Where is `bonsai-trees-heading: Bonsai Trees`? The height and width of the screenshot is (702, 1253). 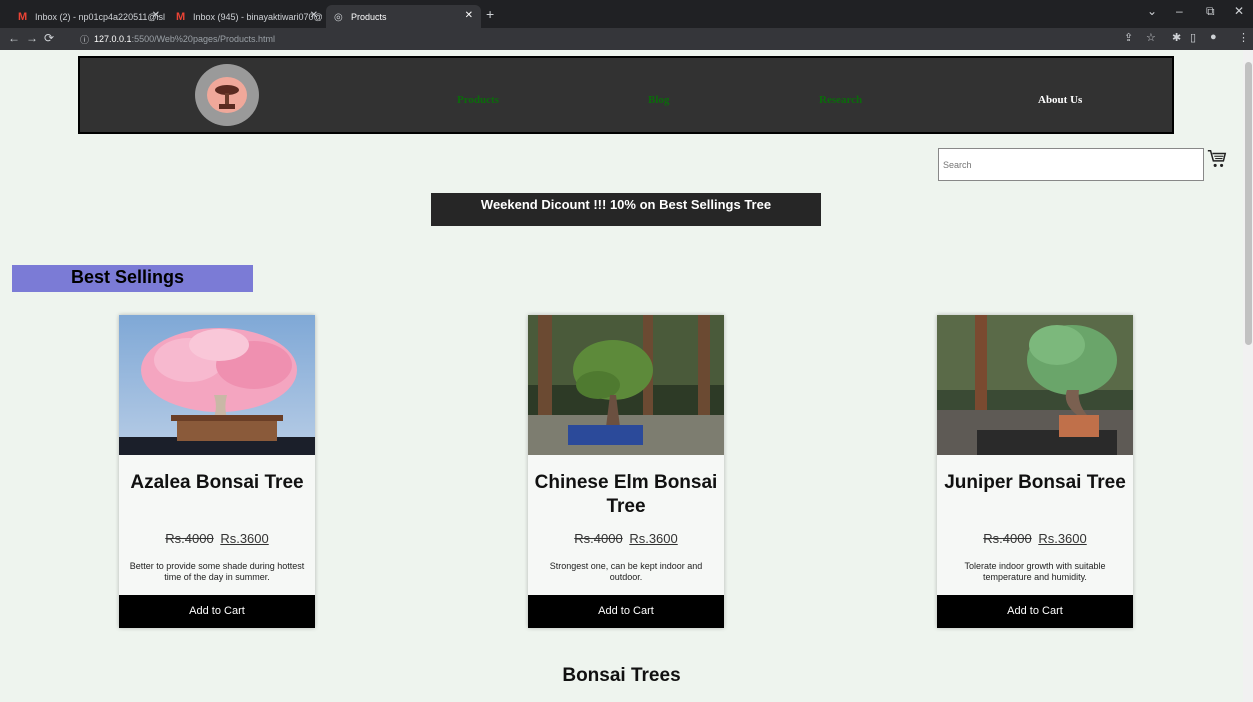 bonsai-trees-heading: Bonsai Trees is located at coordinates (621, 675).